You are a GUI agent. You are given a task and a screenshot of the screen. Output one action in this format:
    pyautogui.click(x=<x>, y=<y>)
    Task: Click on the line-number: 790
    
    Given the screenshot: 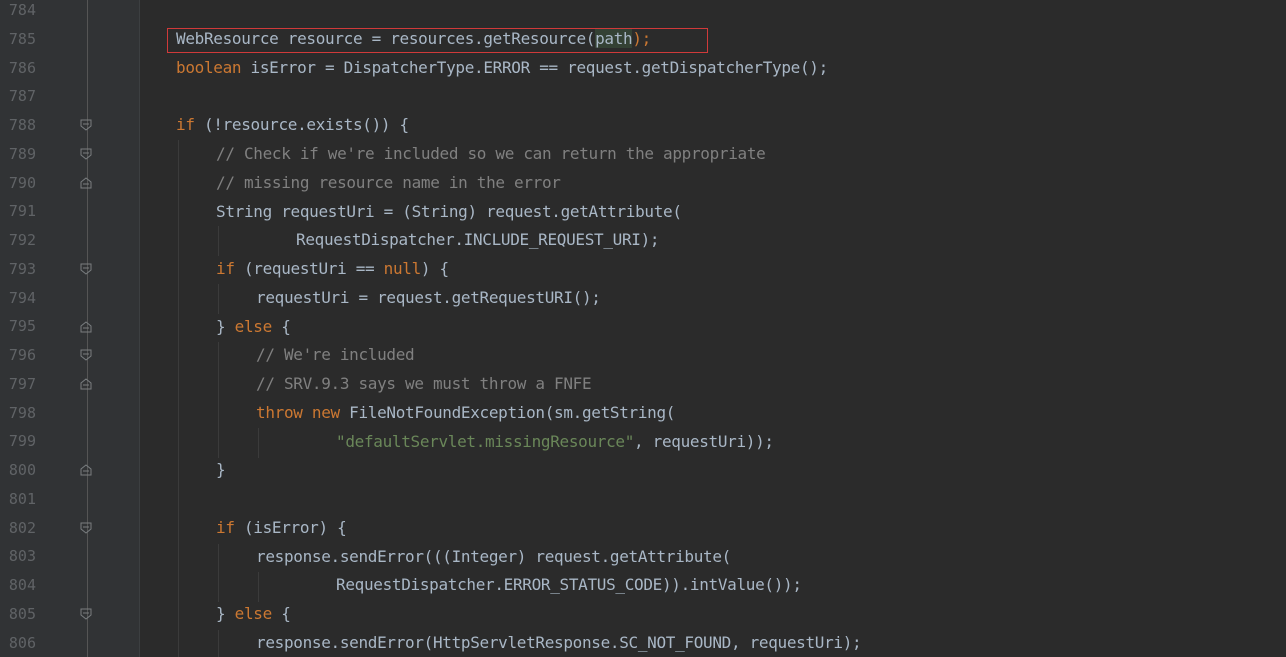 What is the action you would take?
    pyautogui.click(x=22, y=182)
    